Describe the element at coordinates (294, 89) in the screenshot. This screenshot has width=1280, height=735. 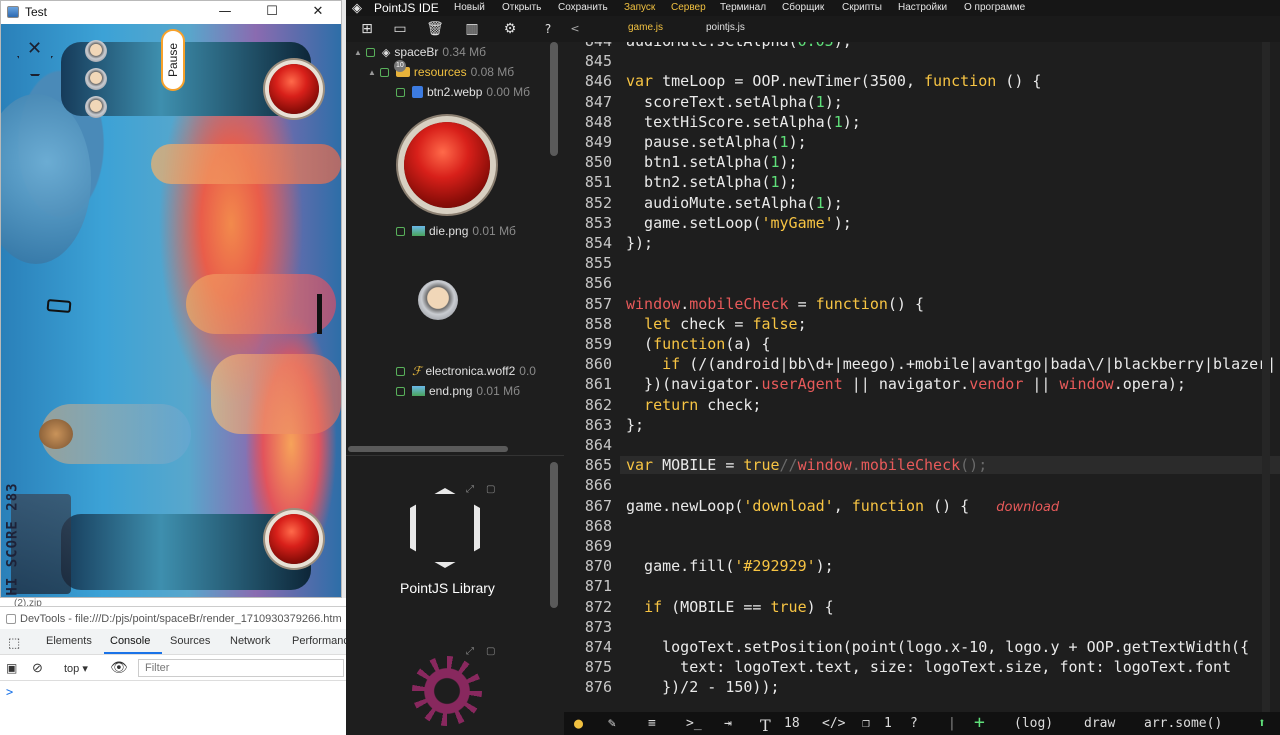
I see `btn2-red-button` at that location.